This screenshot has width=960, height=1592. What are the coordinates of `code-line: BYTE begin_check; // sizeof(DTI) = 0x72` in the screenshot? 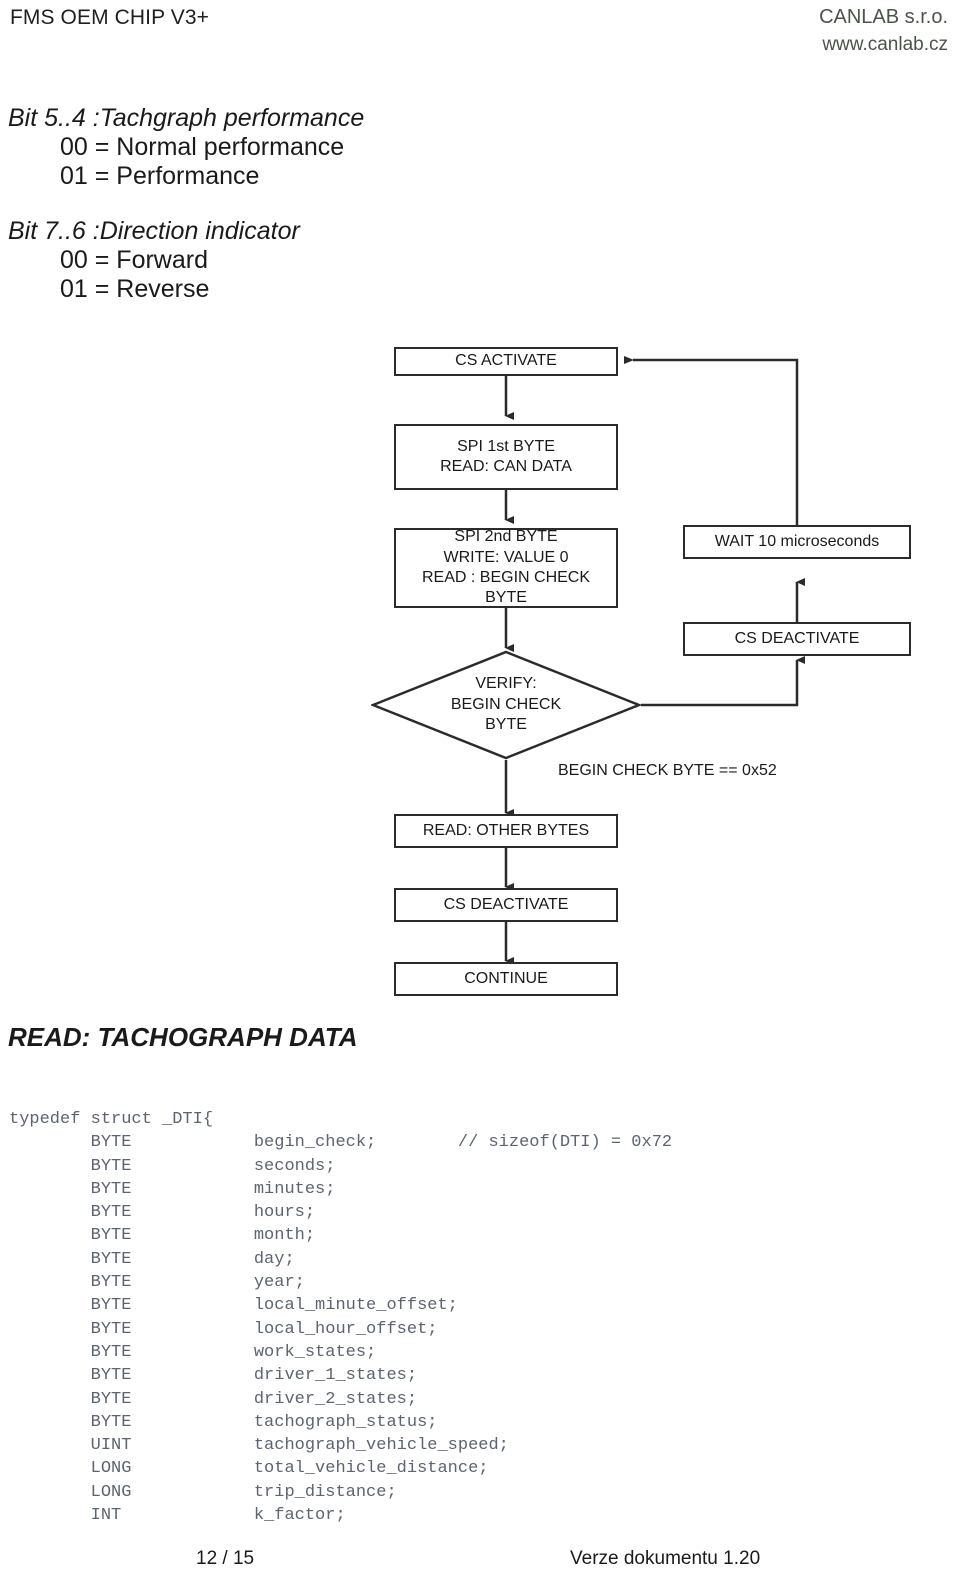 It's located at (341, 1143).